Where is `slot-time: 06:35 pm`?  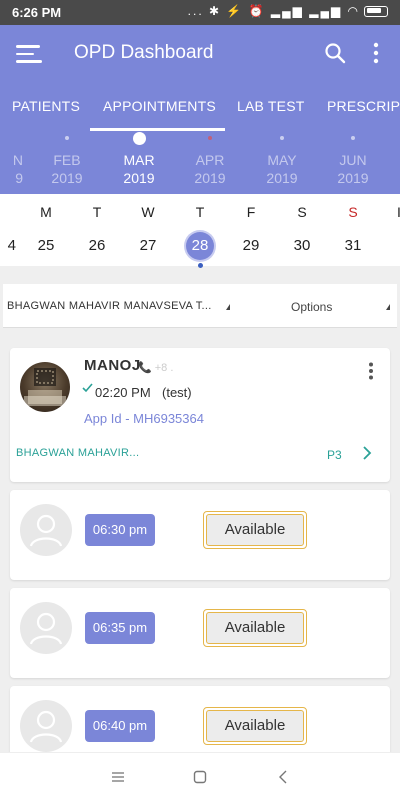 slot-time: 06:35 pm is located at coordinates (120, 628).